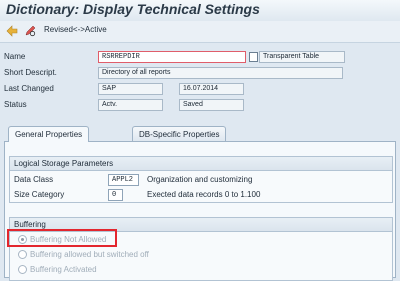  Describe the element at coordinates (75, 29) in the screenshot. I see `revised-active-button: Revised<->Active` at that location.